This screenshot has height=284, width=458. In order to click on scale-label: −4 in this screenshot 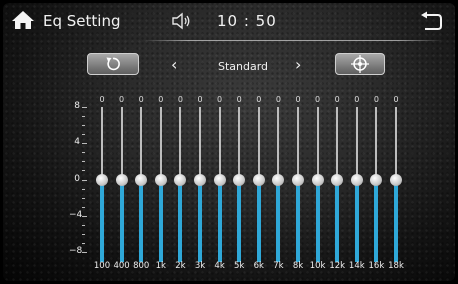, I will do `click(76, 214)`.